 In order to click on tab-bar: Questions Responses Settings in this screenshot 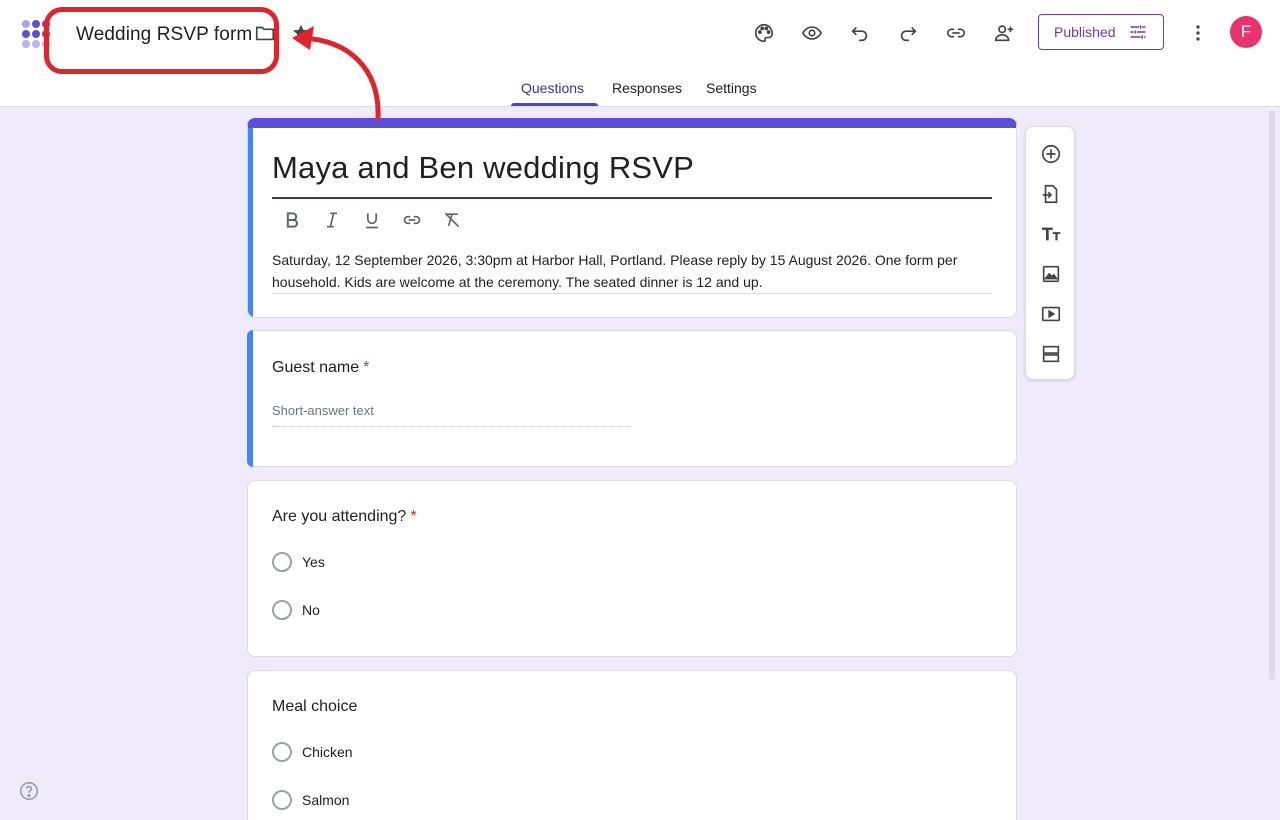, I will do `click(640, 88)`.